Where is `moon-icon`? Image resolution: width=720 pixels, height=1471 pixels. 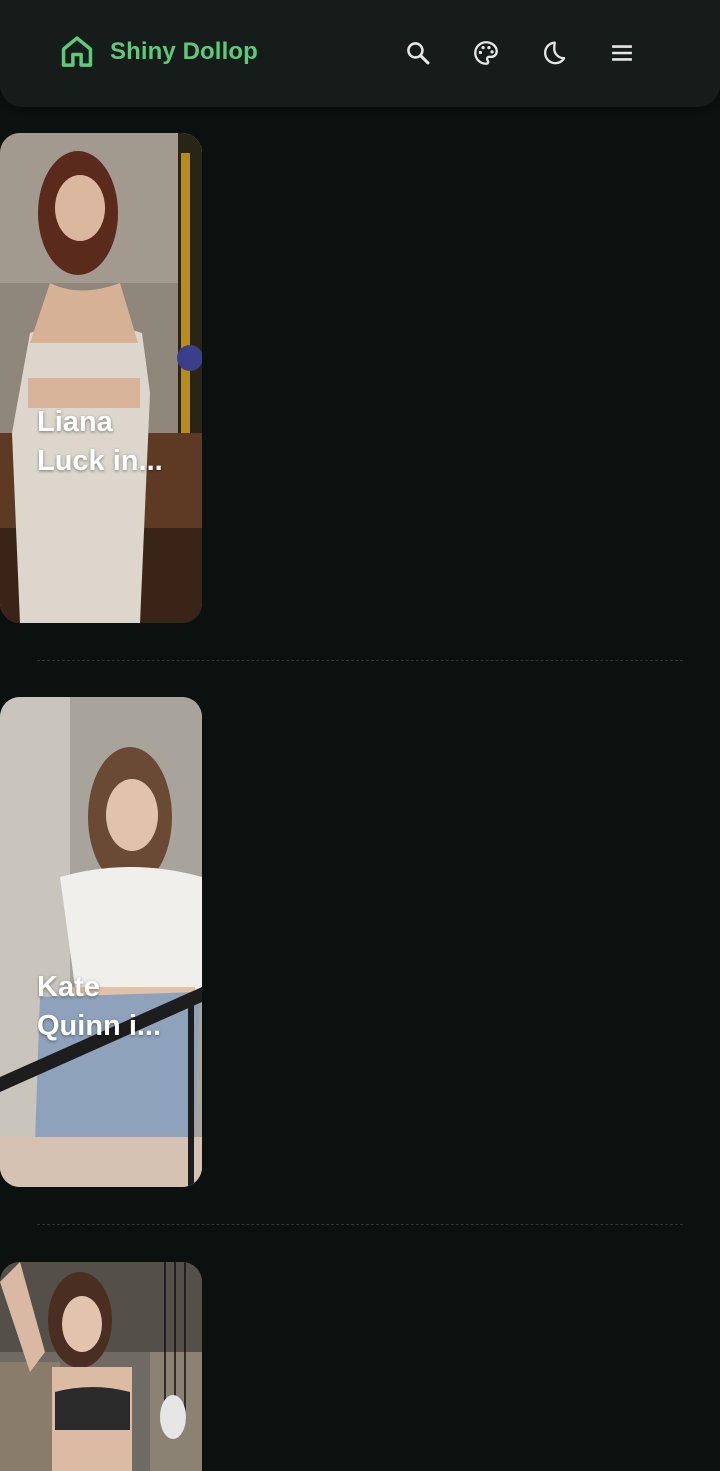
moon-icon is located at coordinates (554, 53).